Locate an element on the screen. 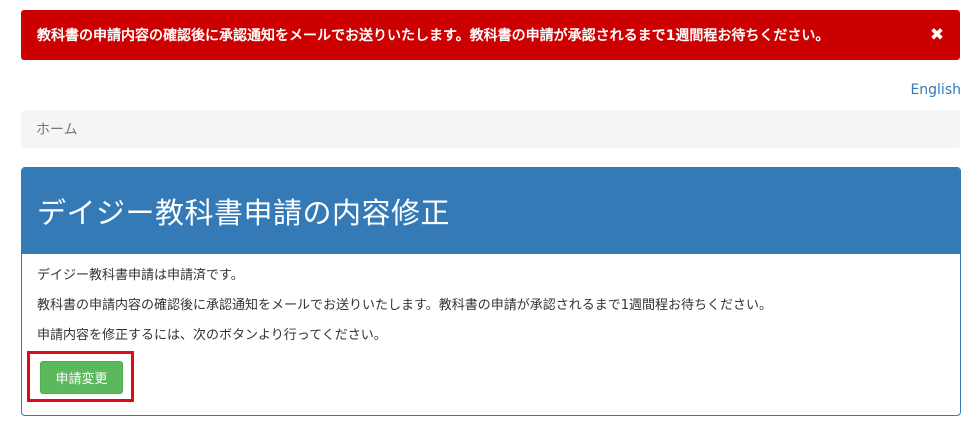 The image size is (979, 445). change-application-button: 申請変更 is located at coordinates (81, 377).